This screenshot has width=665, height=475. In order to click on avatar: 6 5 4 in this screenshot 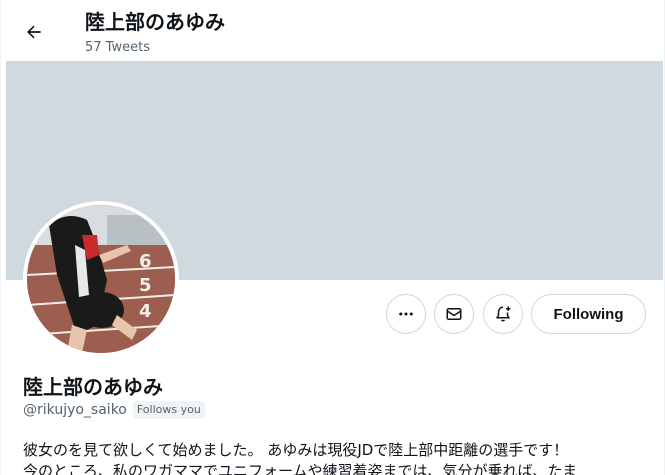, I will do `click(101, 279)`.